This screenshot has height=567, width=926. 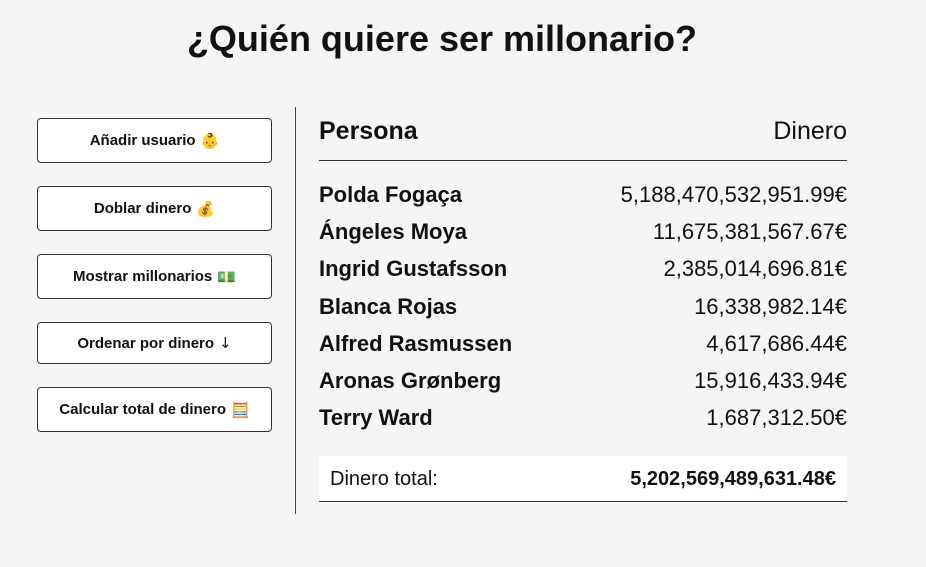 What do you see at coordinates (143, 276) in the screenshot?
I see `show-millionaires-label: Mostrar millonarios` at bounding box center [143, 276].